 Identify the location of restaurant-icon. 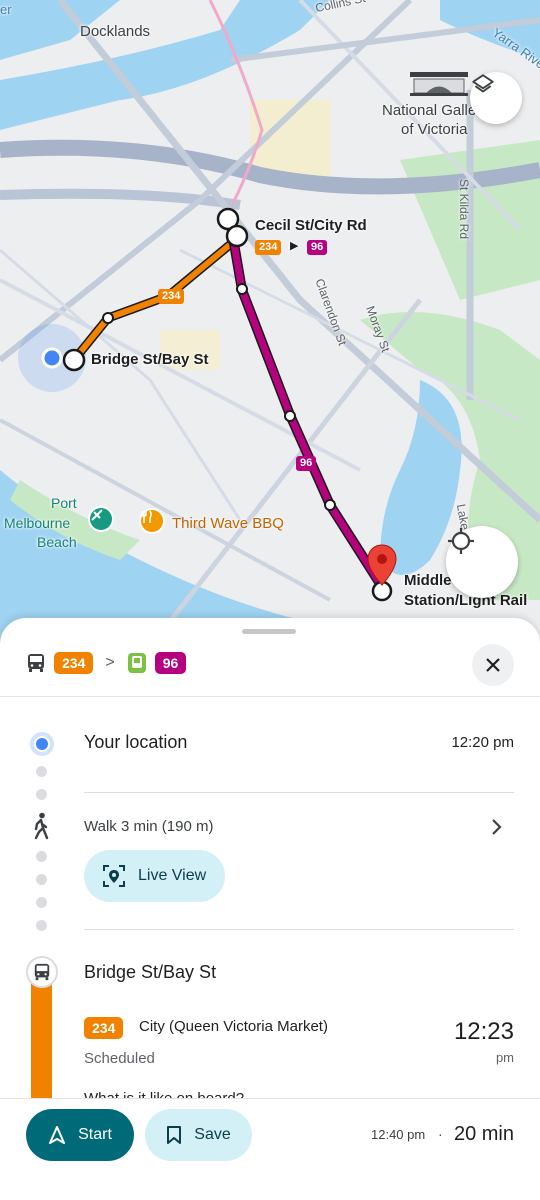
(152, 521).